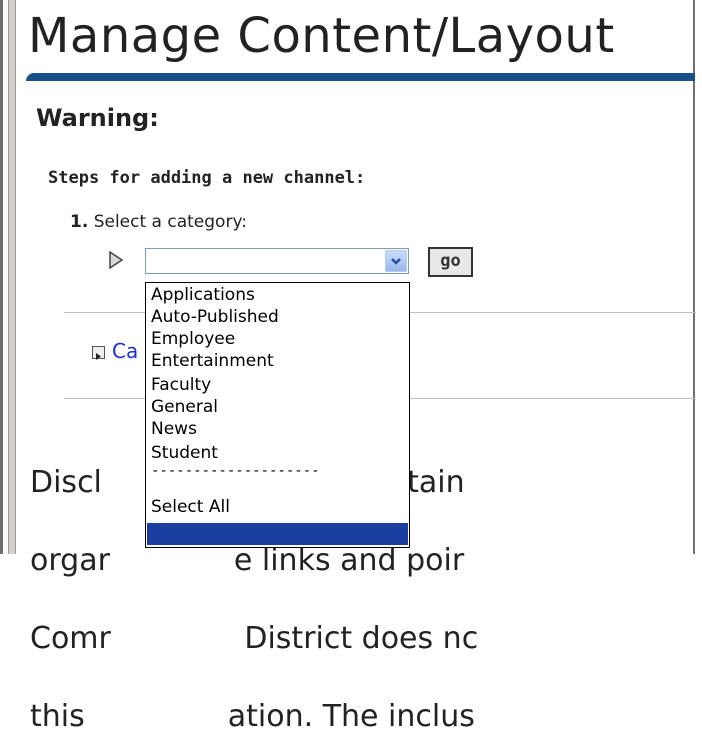  I want to click on option-applications: Applications, so click(203, 295).